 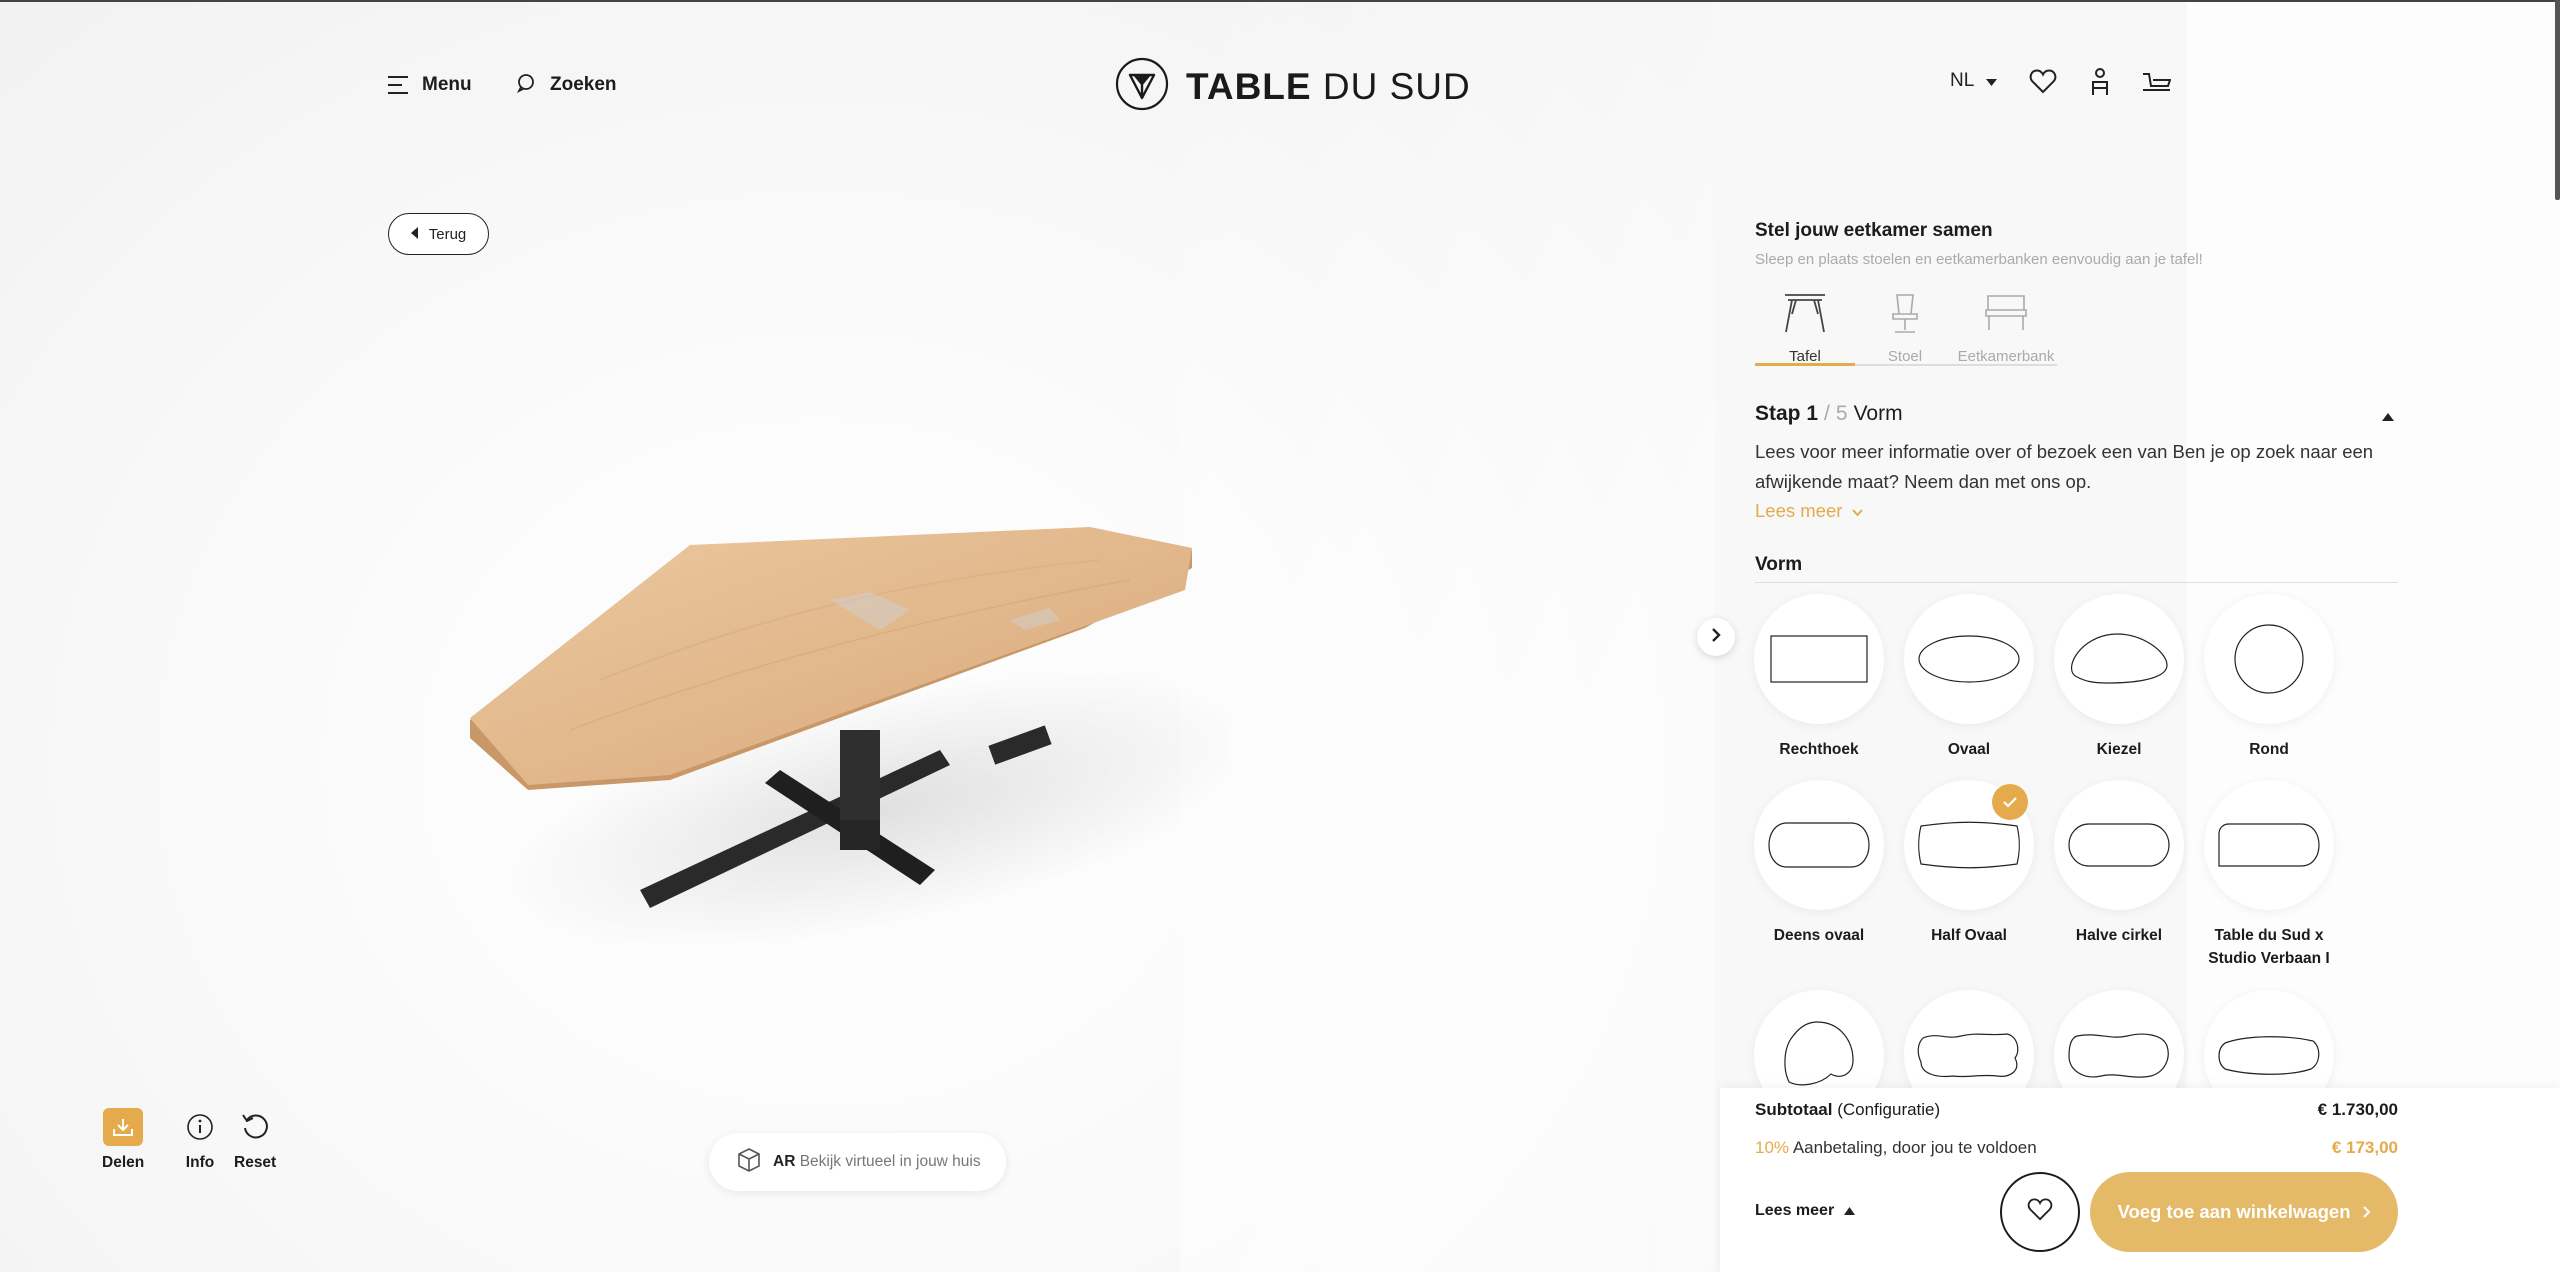 What do you see at coordinates (1779, 564) in the screenshot?
I see `section-title: Vorm` at bounding box center [1779, 564].